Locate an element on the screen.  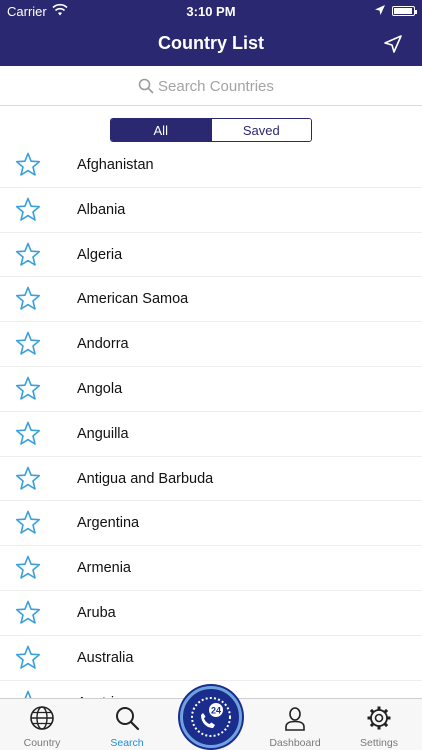
tab-country: Country is located at coordinates (42, 724).